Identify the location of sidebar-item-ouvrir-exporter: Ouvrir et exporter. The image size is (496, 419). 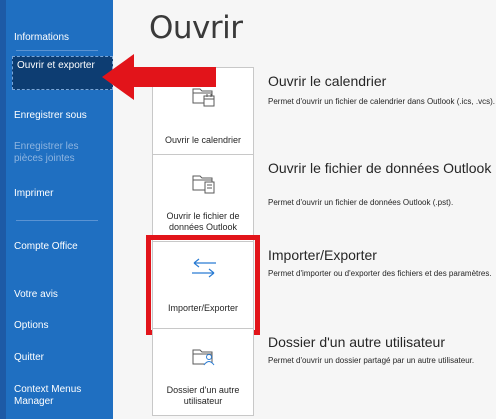
(62, 73).